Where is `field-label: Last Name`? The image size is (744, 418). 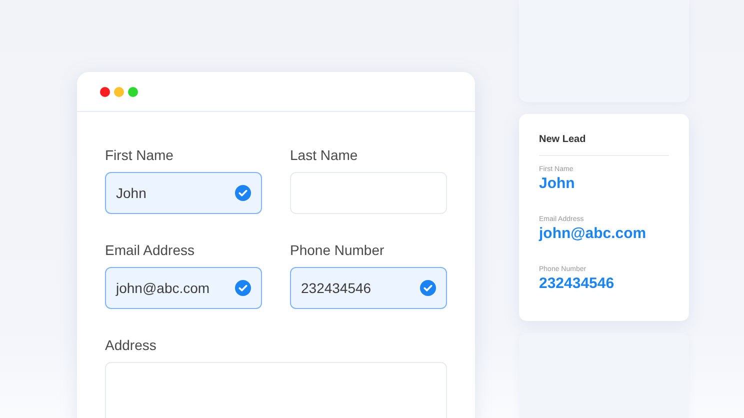 field-label: Last Name is located at coordinates (324, 155).